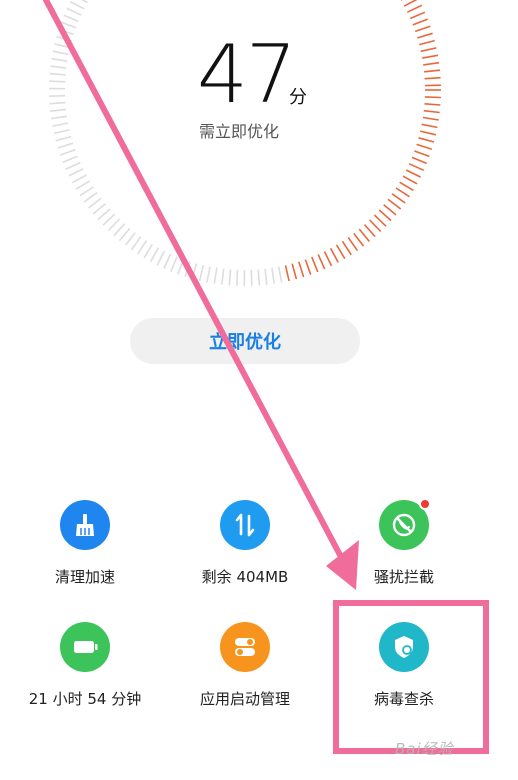  I want to click on tool-virus-scan: 病毒查杀, so click(404, 672).